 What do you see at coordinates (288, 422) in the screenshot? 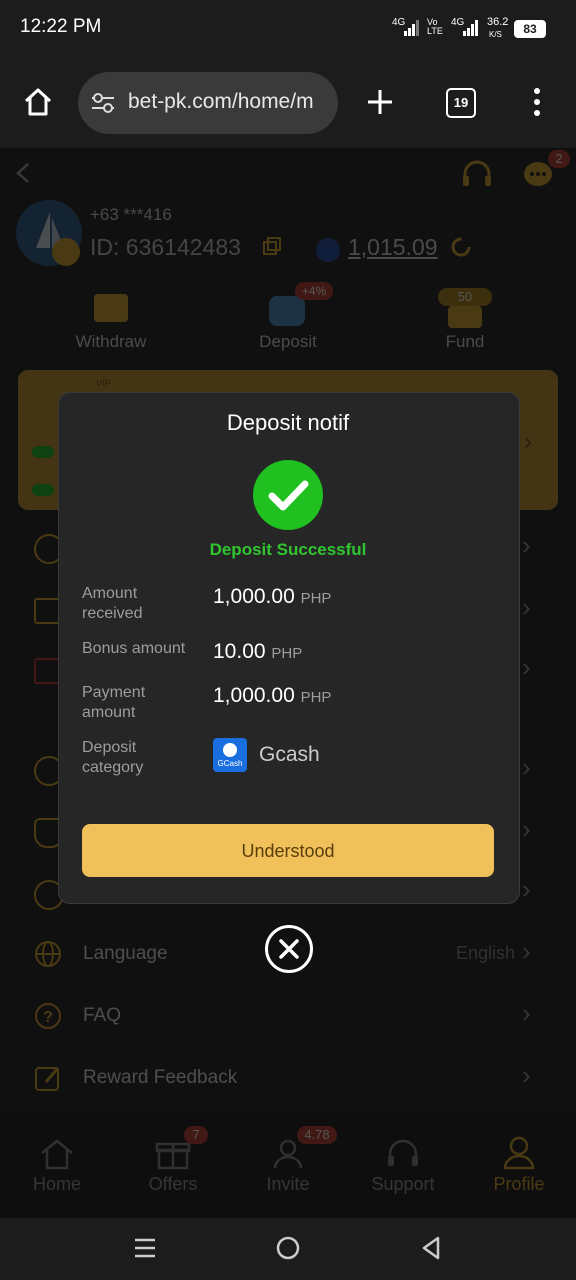
I see `dialog-title: Deposit notif` at bounding box center [288, 422].